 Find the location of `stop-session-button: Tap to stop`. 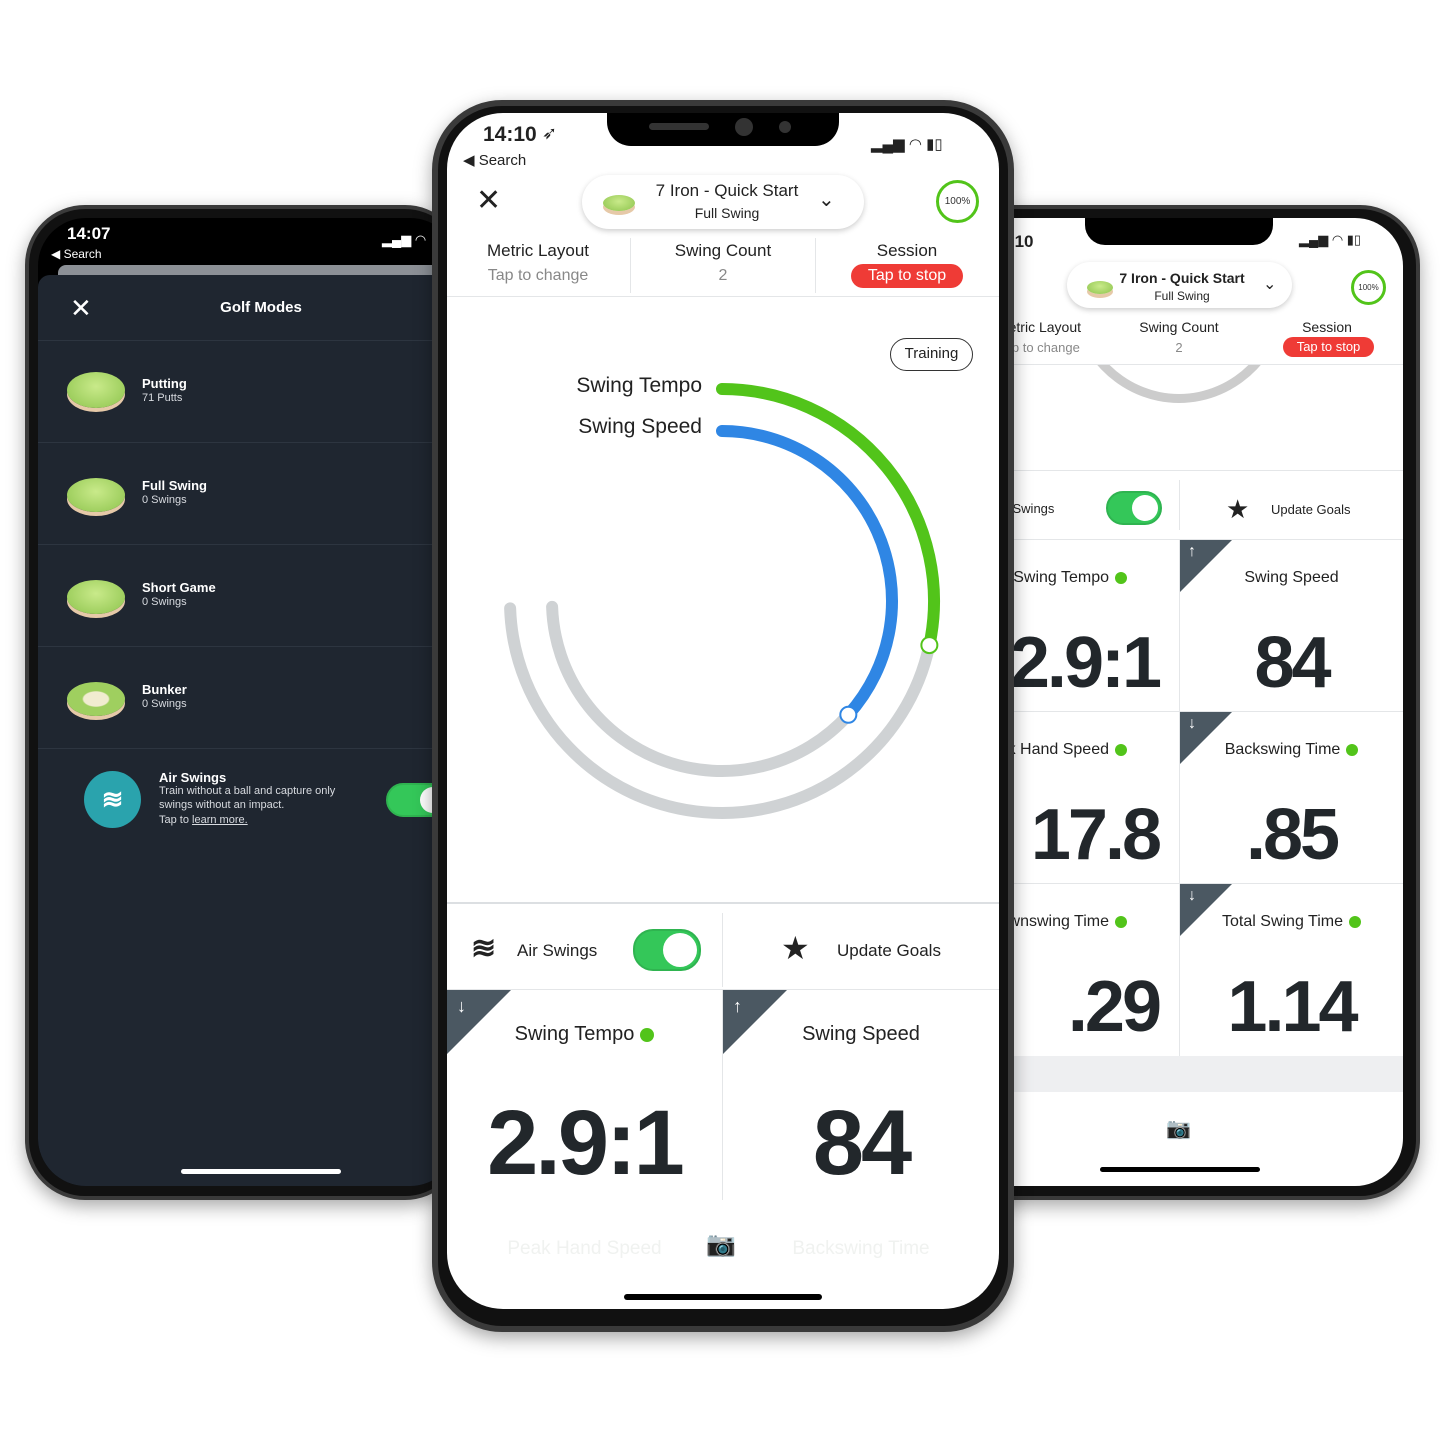

stop-session-button: Tap to stop is located at coordinates (1328, 347).